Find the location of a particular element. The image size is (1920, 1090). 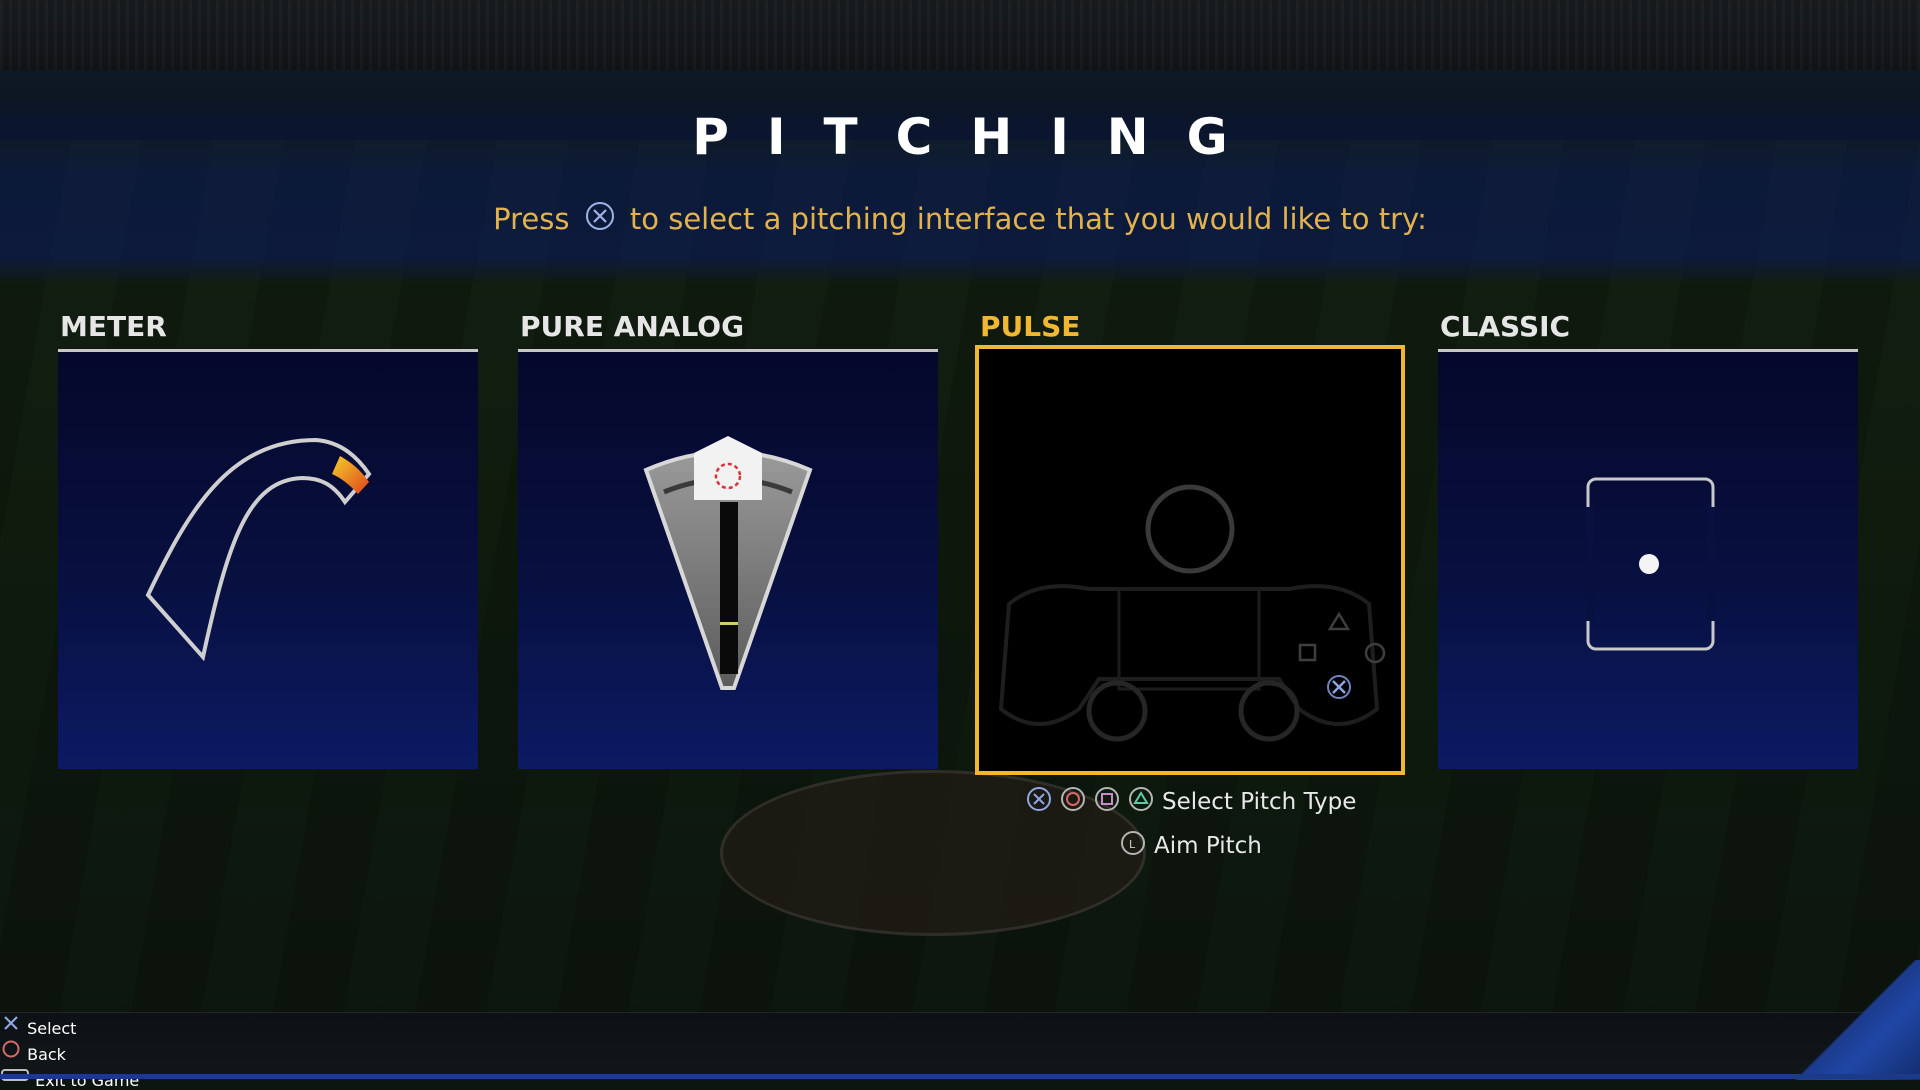

analog-cone-icon is located at coordinates (728, 563).